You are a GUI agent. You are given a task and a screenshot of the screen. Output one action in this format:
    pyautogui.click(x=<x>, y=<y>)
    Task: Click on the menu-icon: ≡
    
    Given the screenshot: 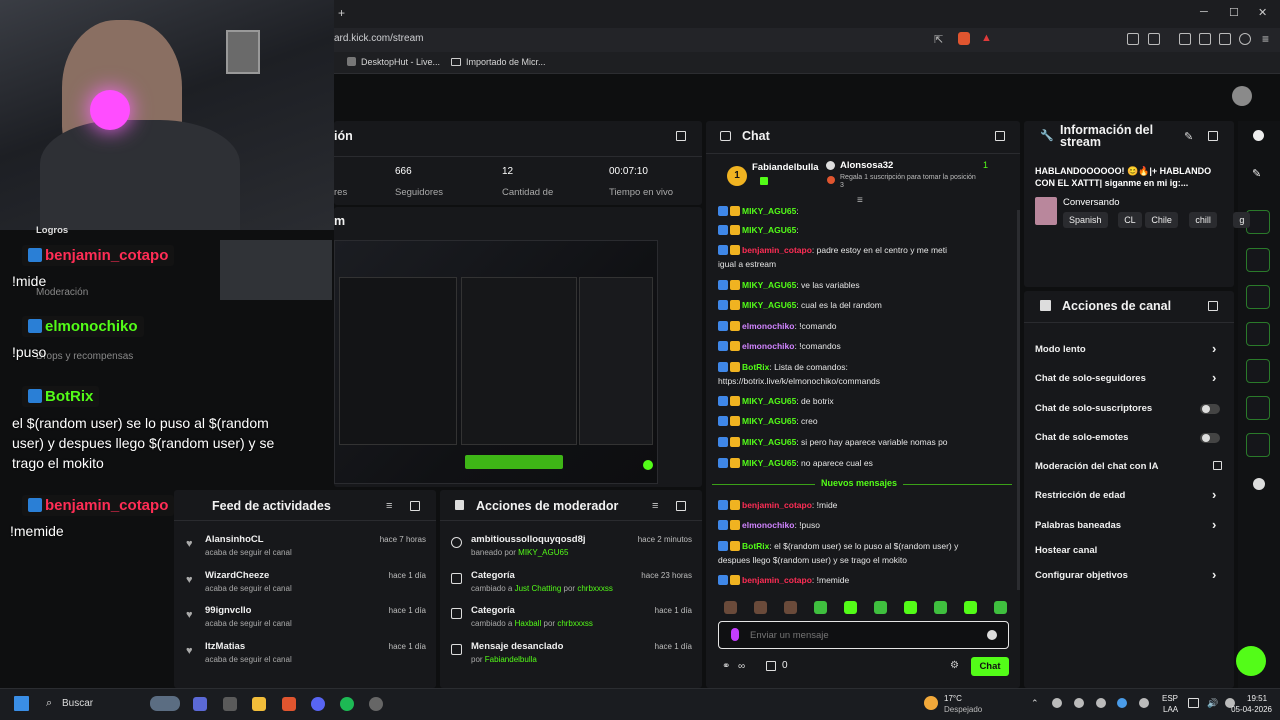 What is the action you would take?
    pyautogui.click(x=1265, y=39)
    